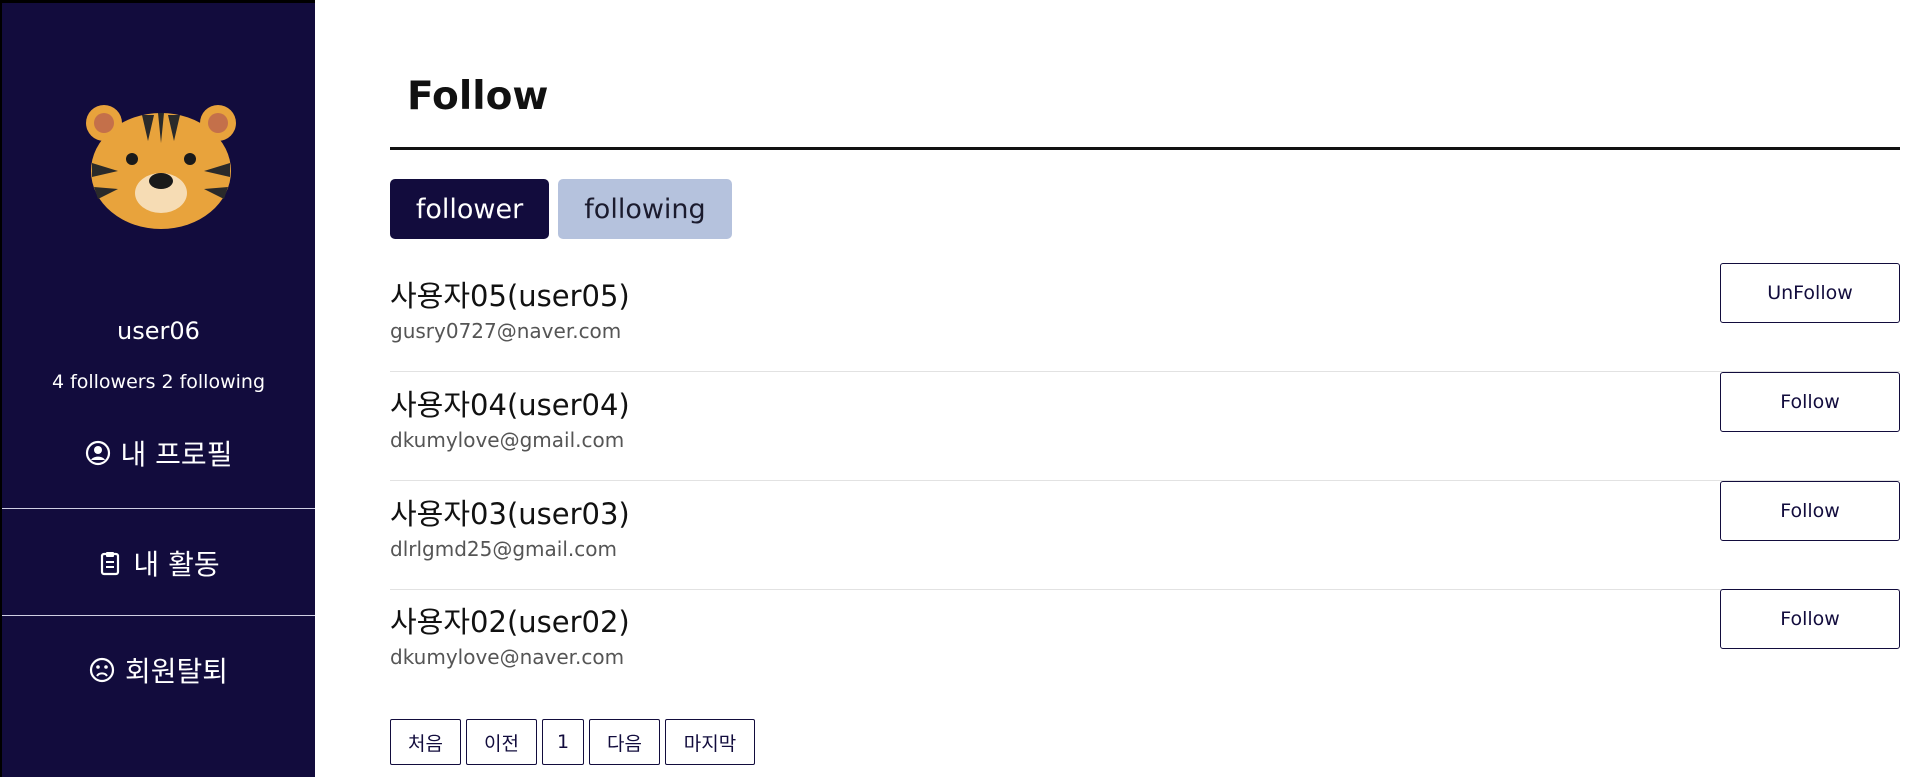 The image size is (1919, 777). I want to click on menu-my-profile: 내 프로필, so click(158, 452).